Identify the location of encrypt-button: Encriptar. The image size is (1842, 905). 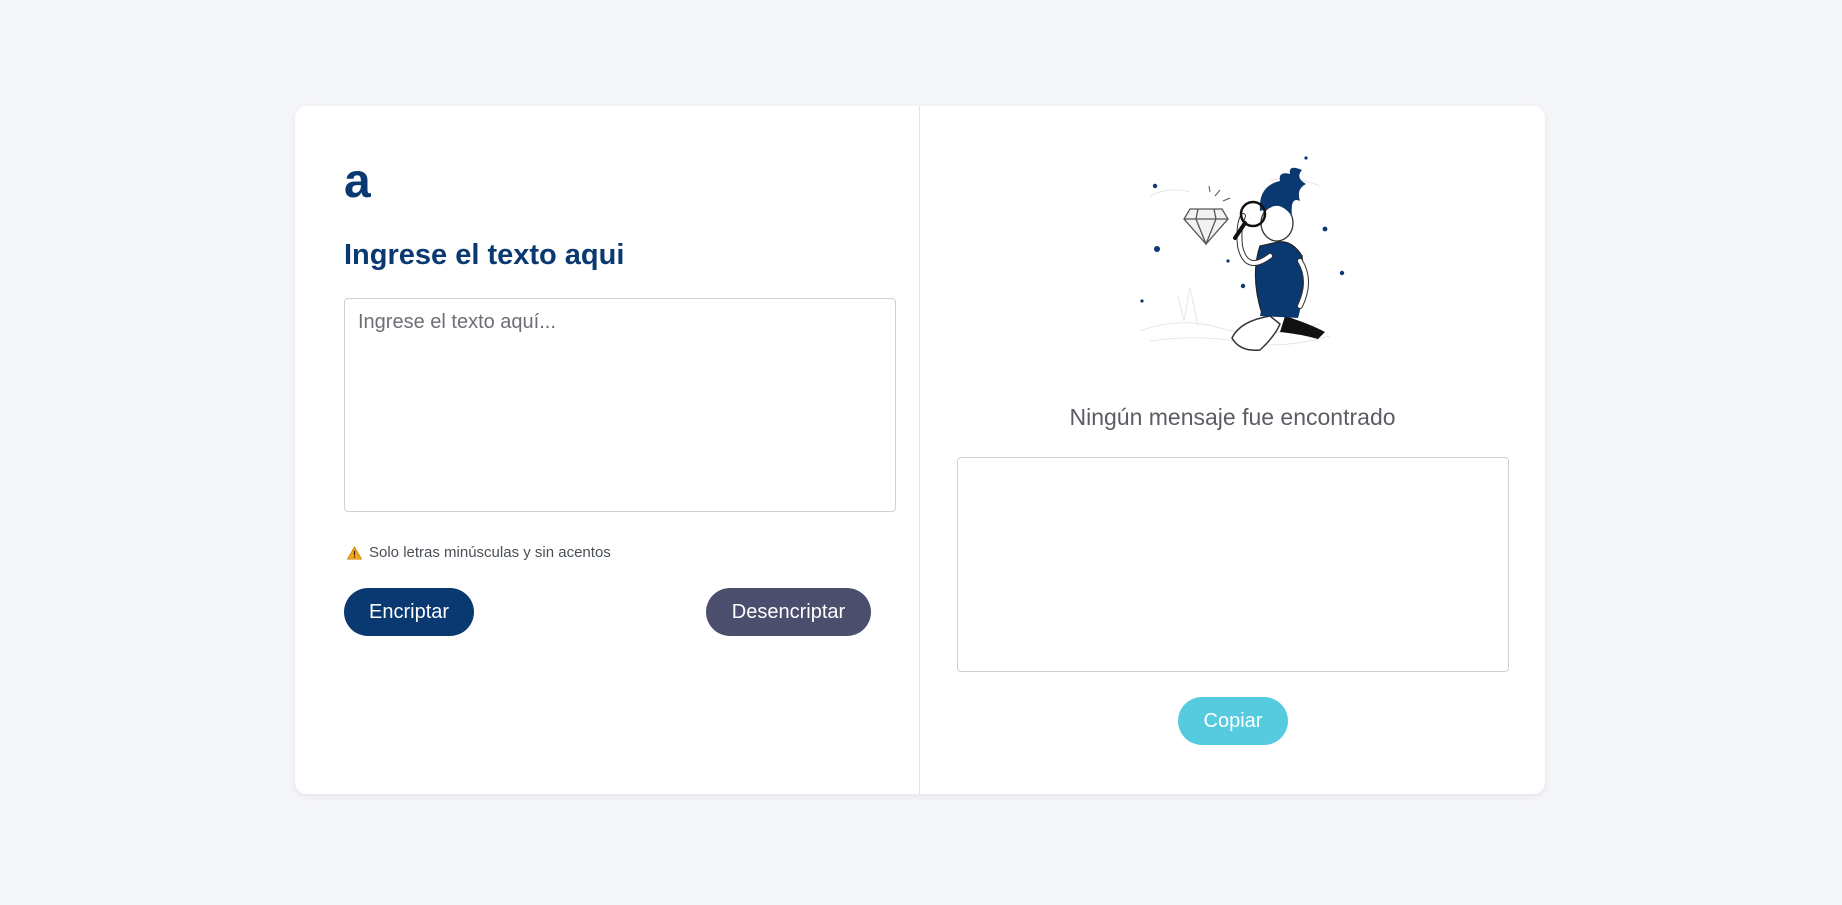
(409, 612).